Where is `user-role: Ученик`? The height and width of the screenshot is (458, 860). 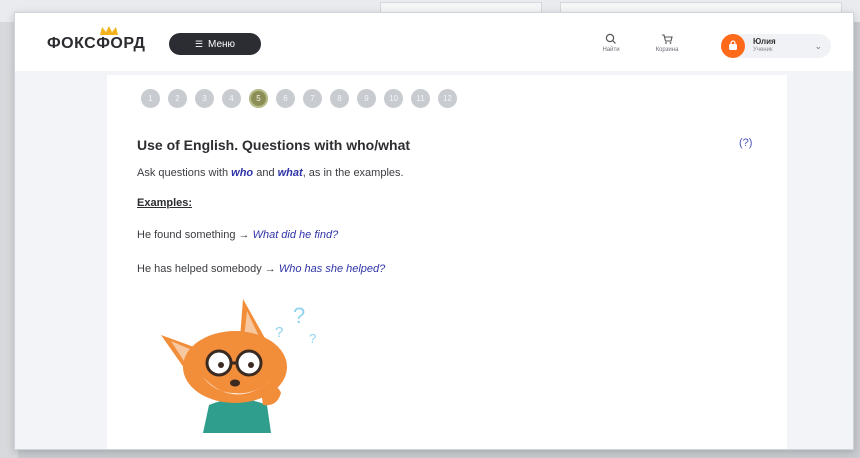
user-role: Ученик is located at coordinates (763, 50).